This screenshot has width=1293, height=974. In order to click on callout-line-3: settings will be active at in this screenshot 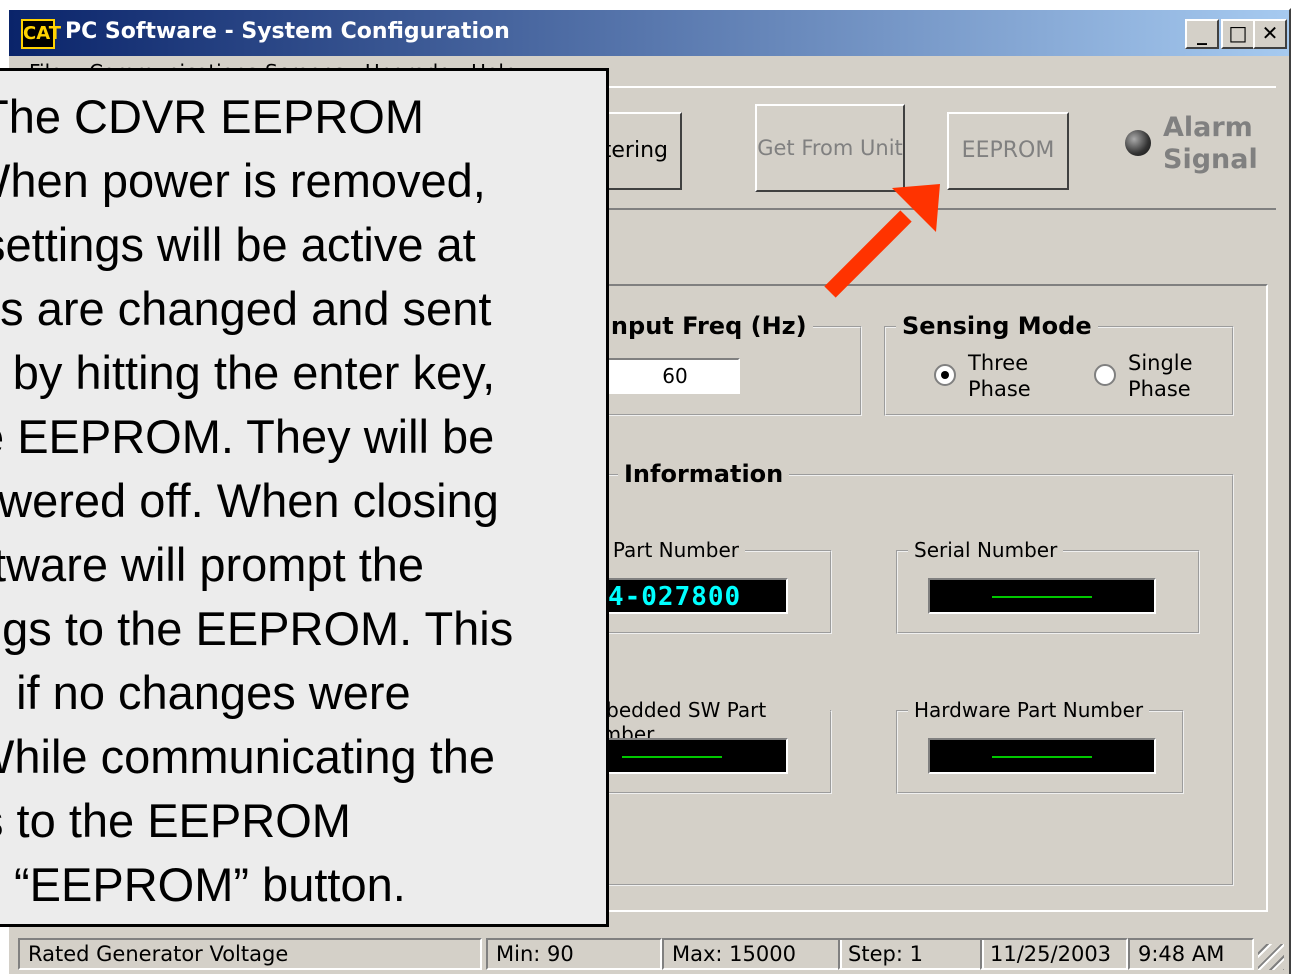, I will do `click(238, 244)`.